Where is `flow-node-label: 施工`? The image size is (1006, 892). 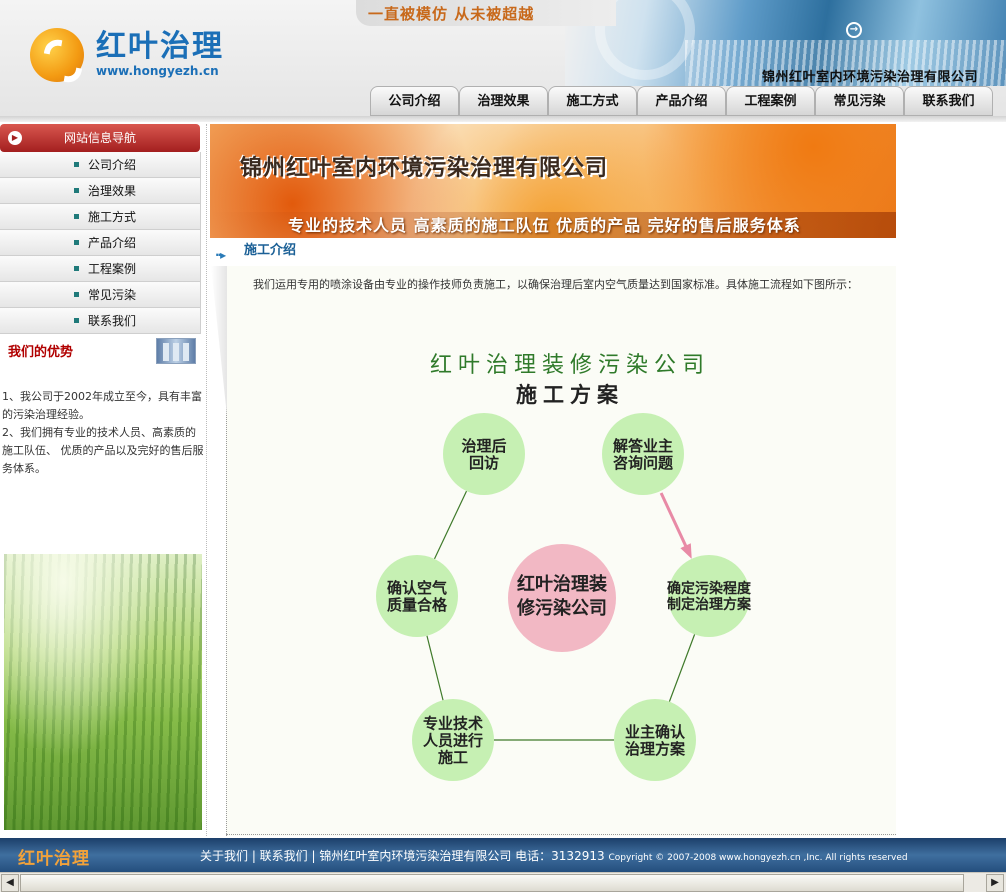 flow-node-label: 施工 is located at coordinates (453, 757).